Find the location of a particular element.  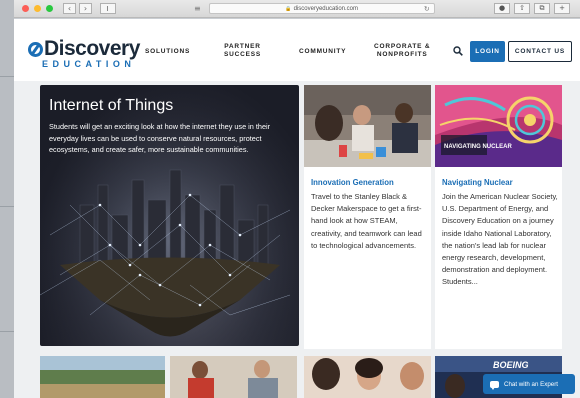

card-title: Navigating Nuclear is located at coordinates (477, 182).